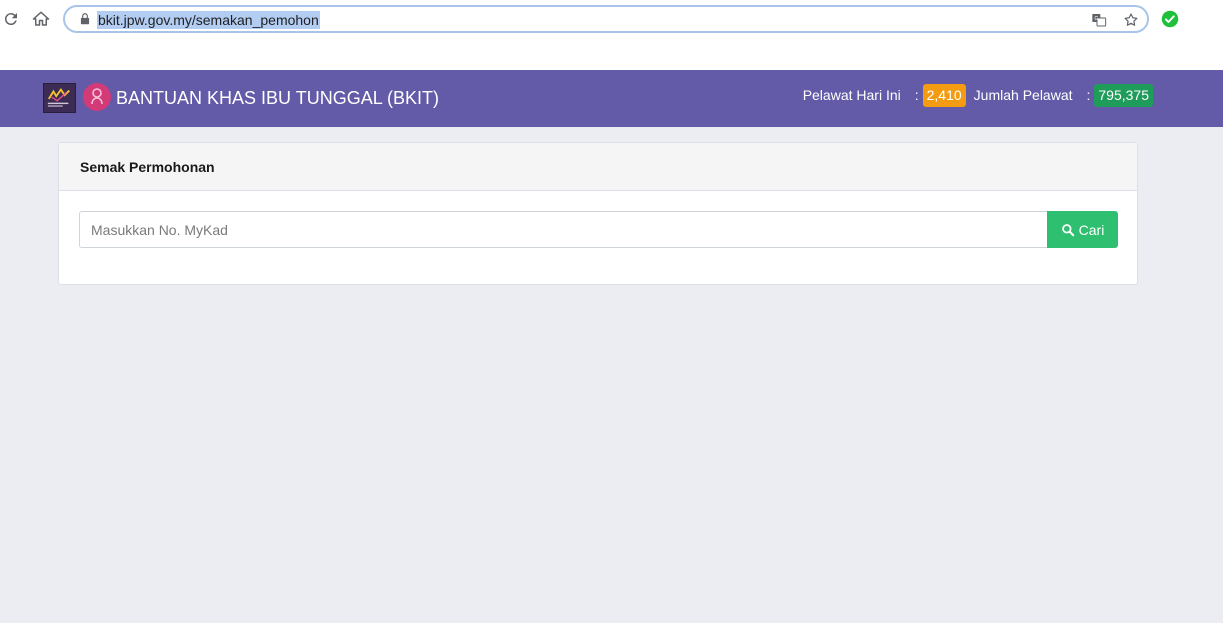  Describe the element at coordinates (944, 95) in the screenshot. I see `visitors-today-badge: 2,410` at that location.